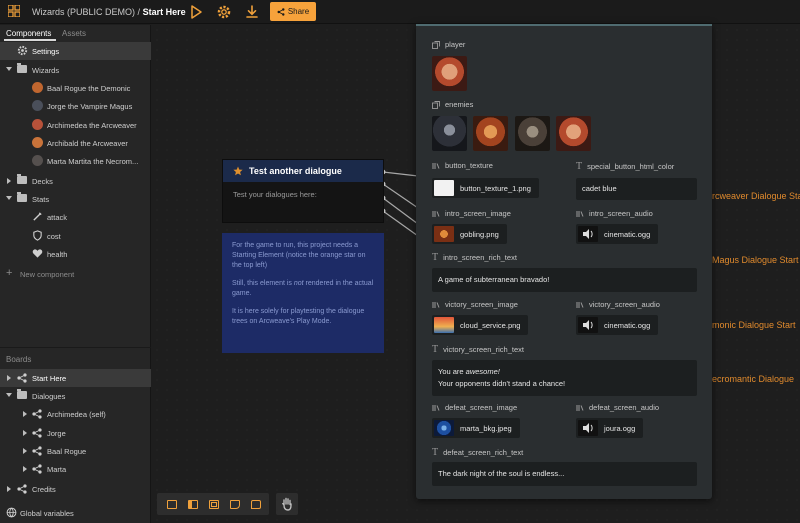 This screenshot has height=523, width=800. I want to click on breadcrumb-project: Wizards (PUBLIC DEMO), so click(83, 12).